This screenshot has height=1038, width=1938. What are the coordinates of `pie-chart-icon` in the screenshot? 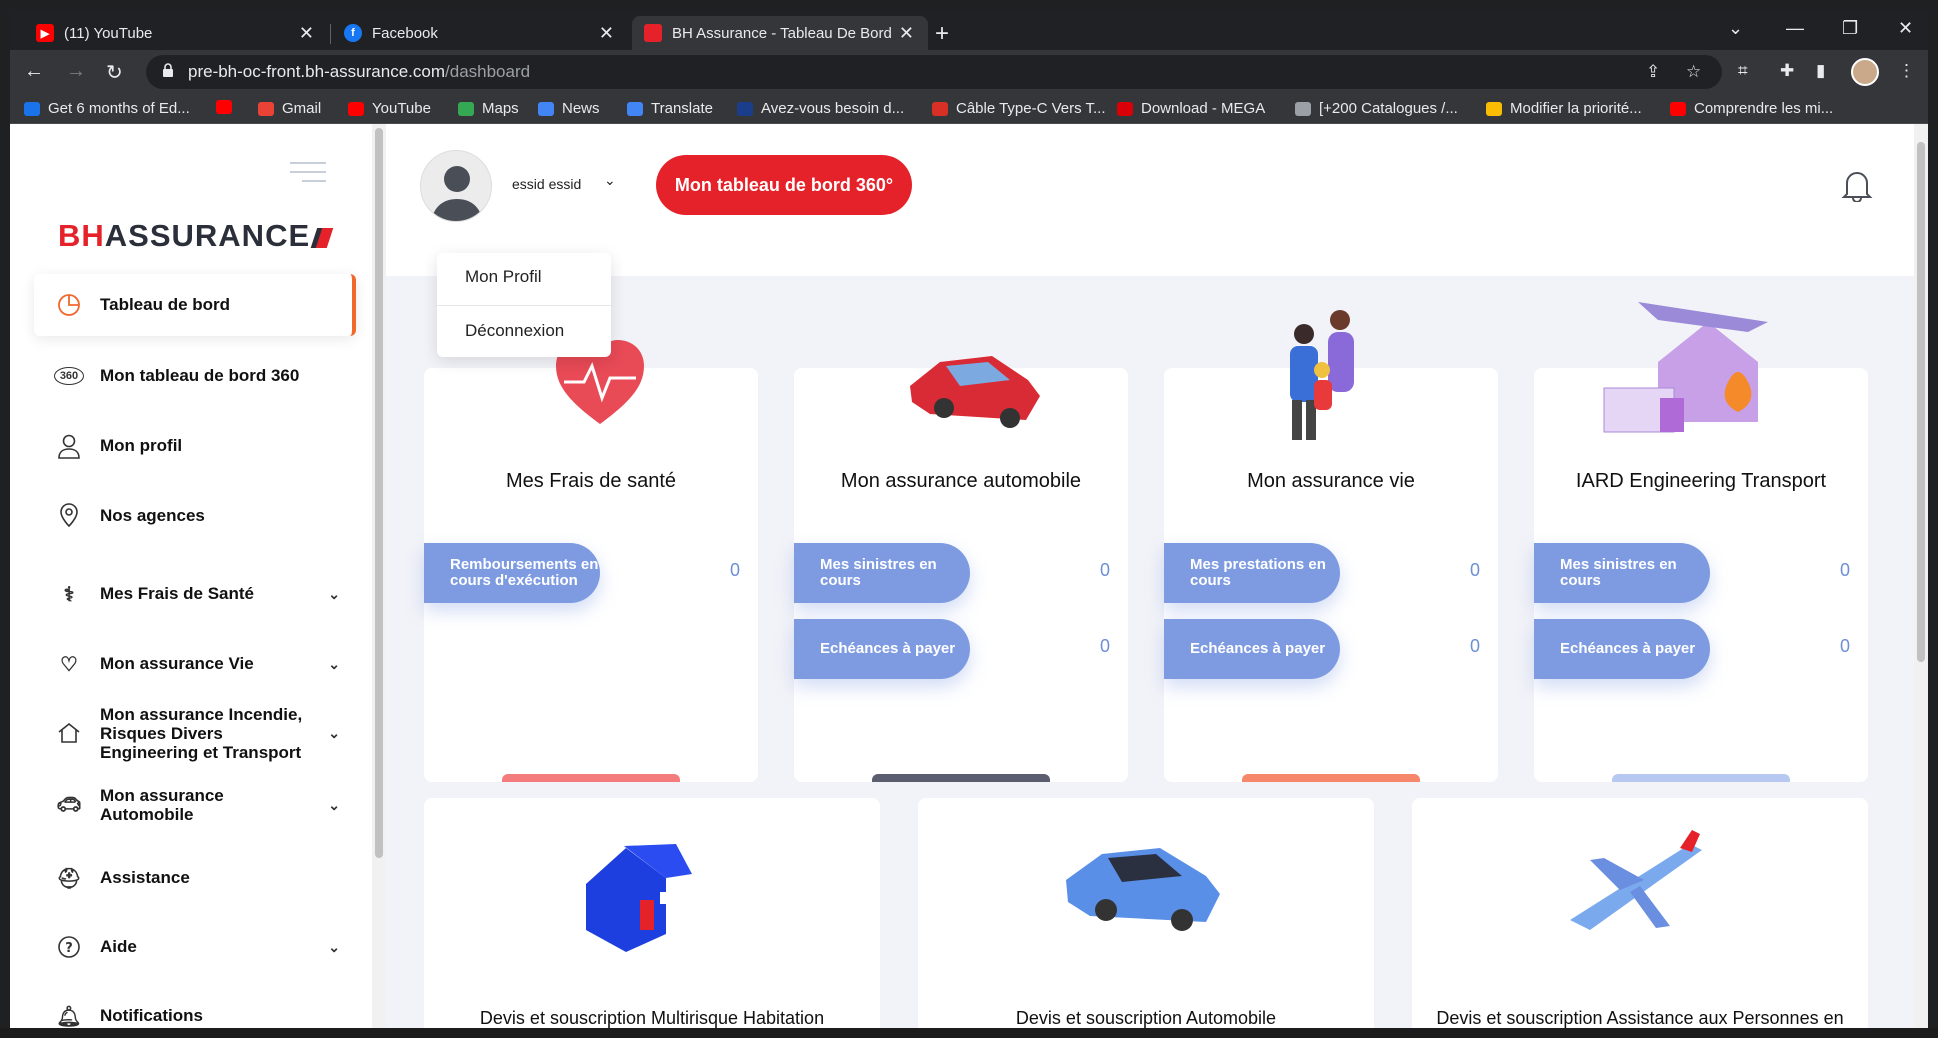 It's located at (69, 305).